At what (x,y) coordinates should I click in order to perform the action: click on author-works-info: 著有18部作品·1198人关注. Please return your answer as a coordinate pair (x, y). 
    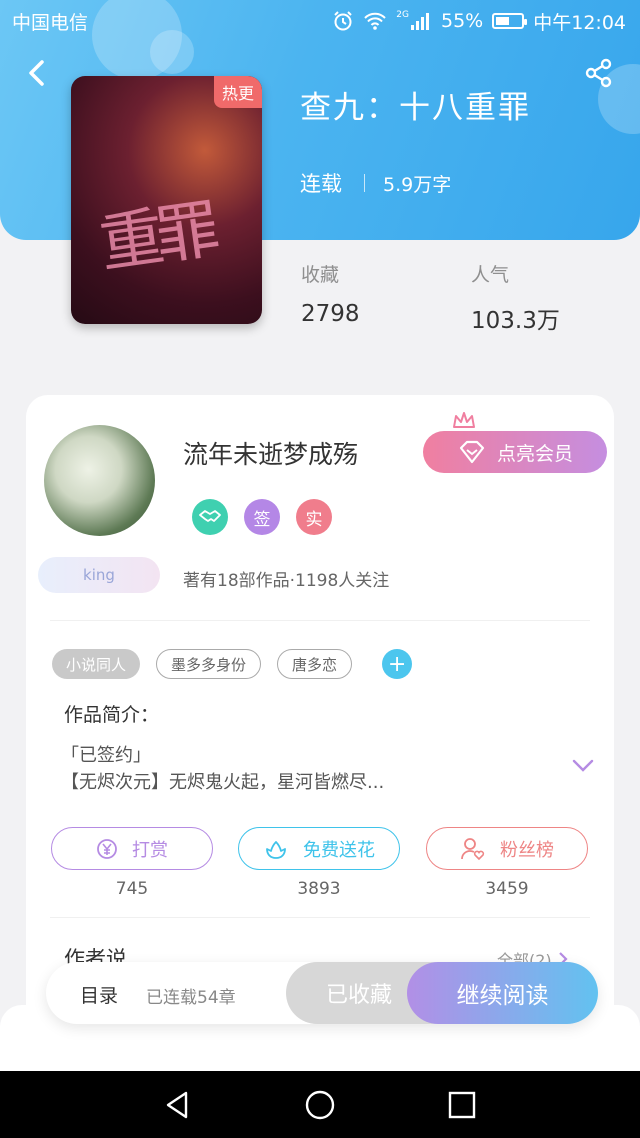
    Looking at the image, I should click on (286, 581).